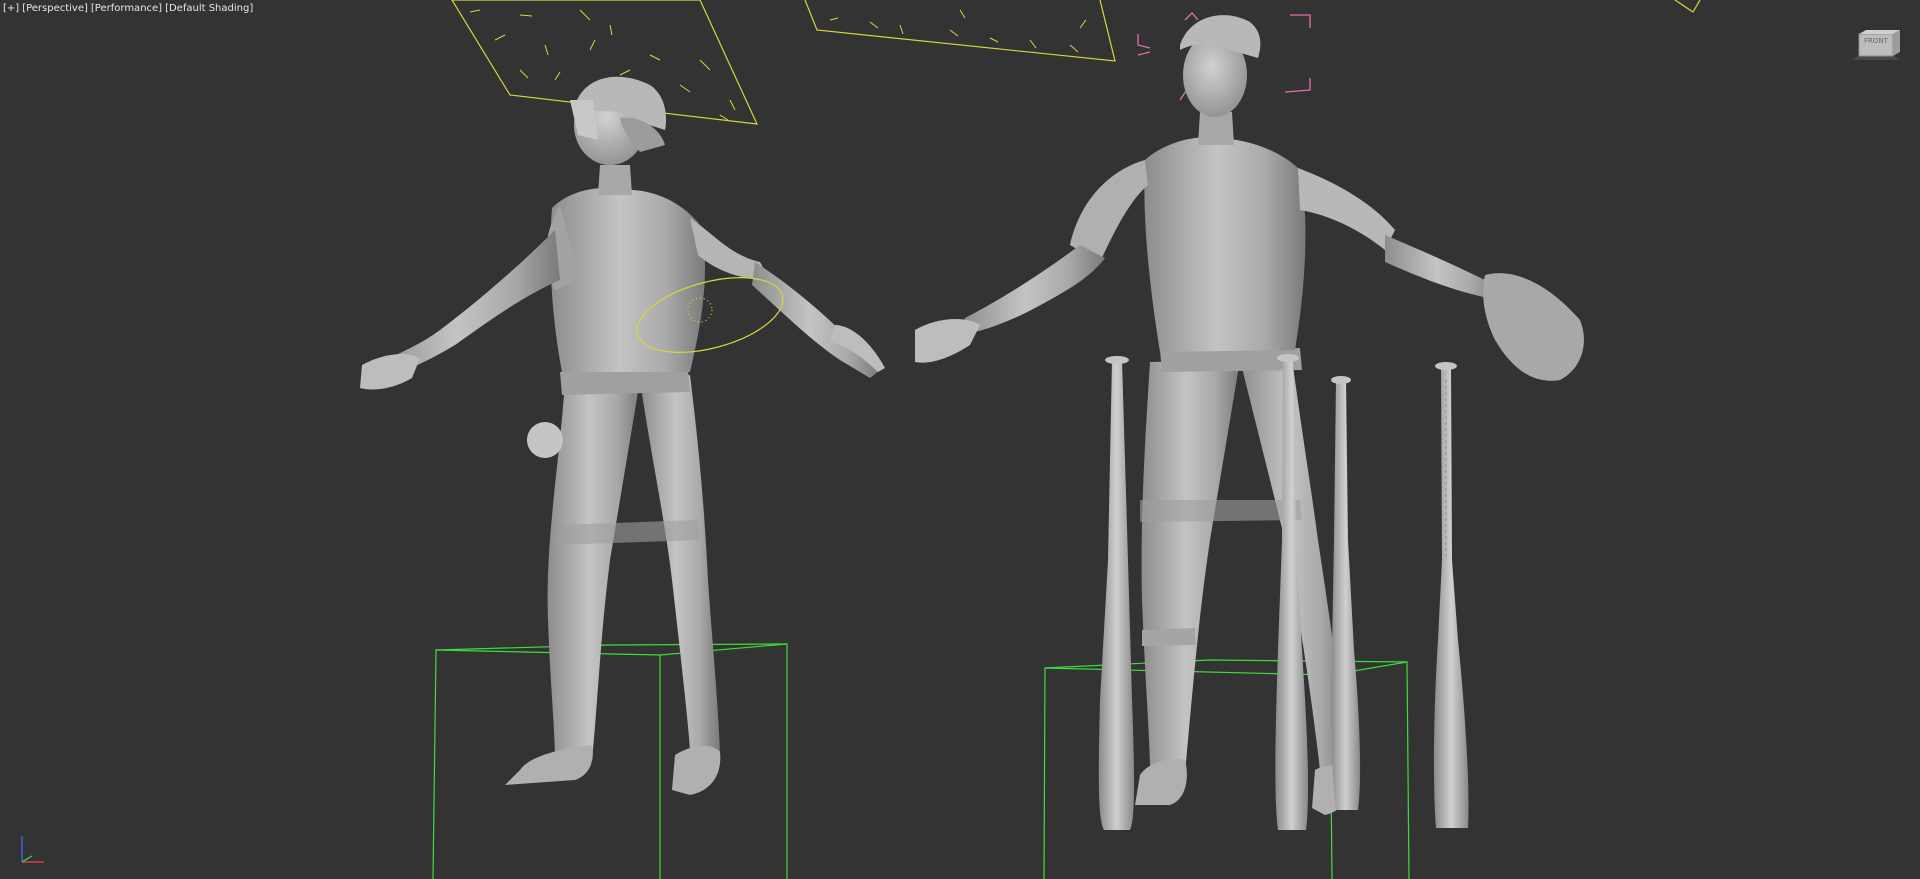 The image size is (1920, 879). Describe the element at coordinates (545, 440) in the screenshot. I see `baseball` at that location.